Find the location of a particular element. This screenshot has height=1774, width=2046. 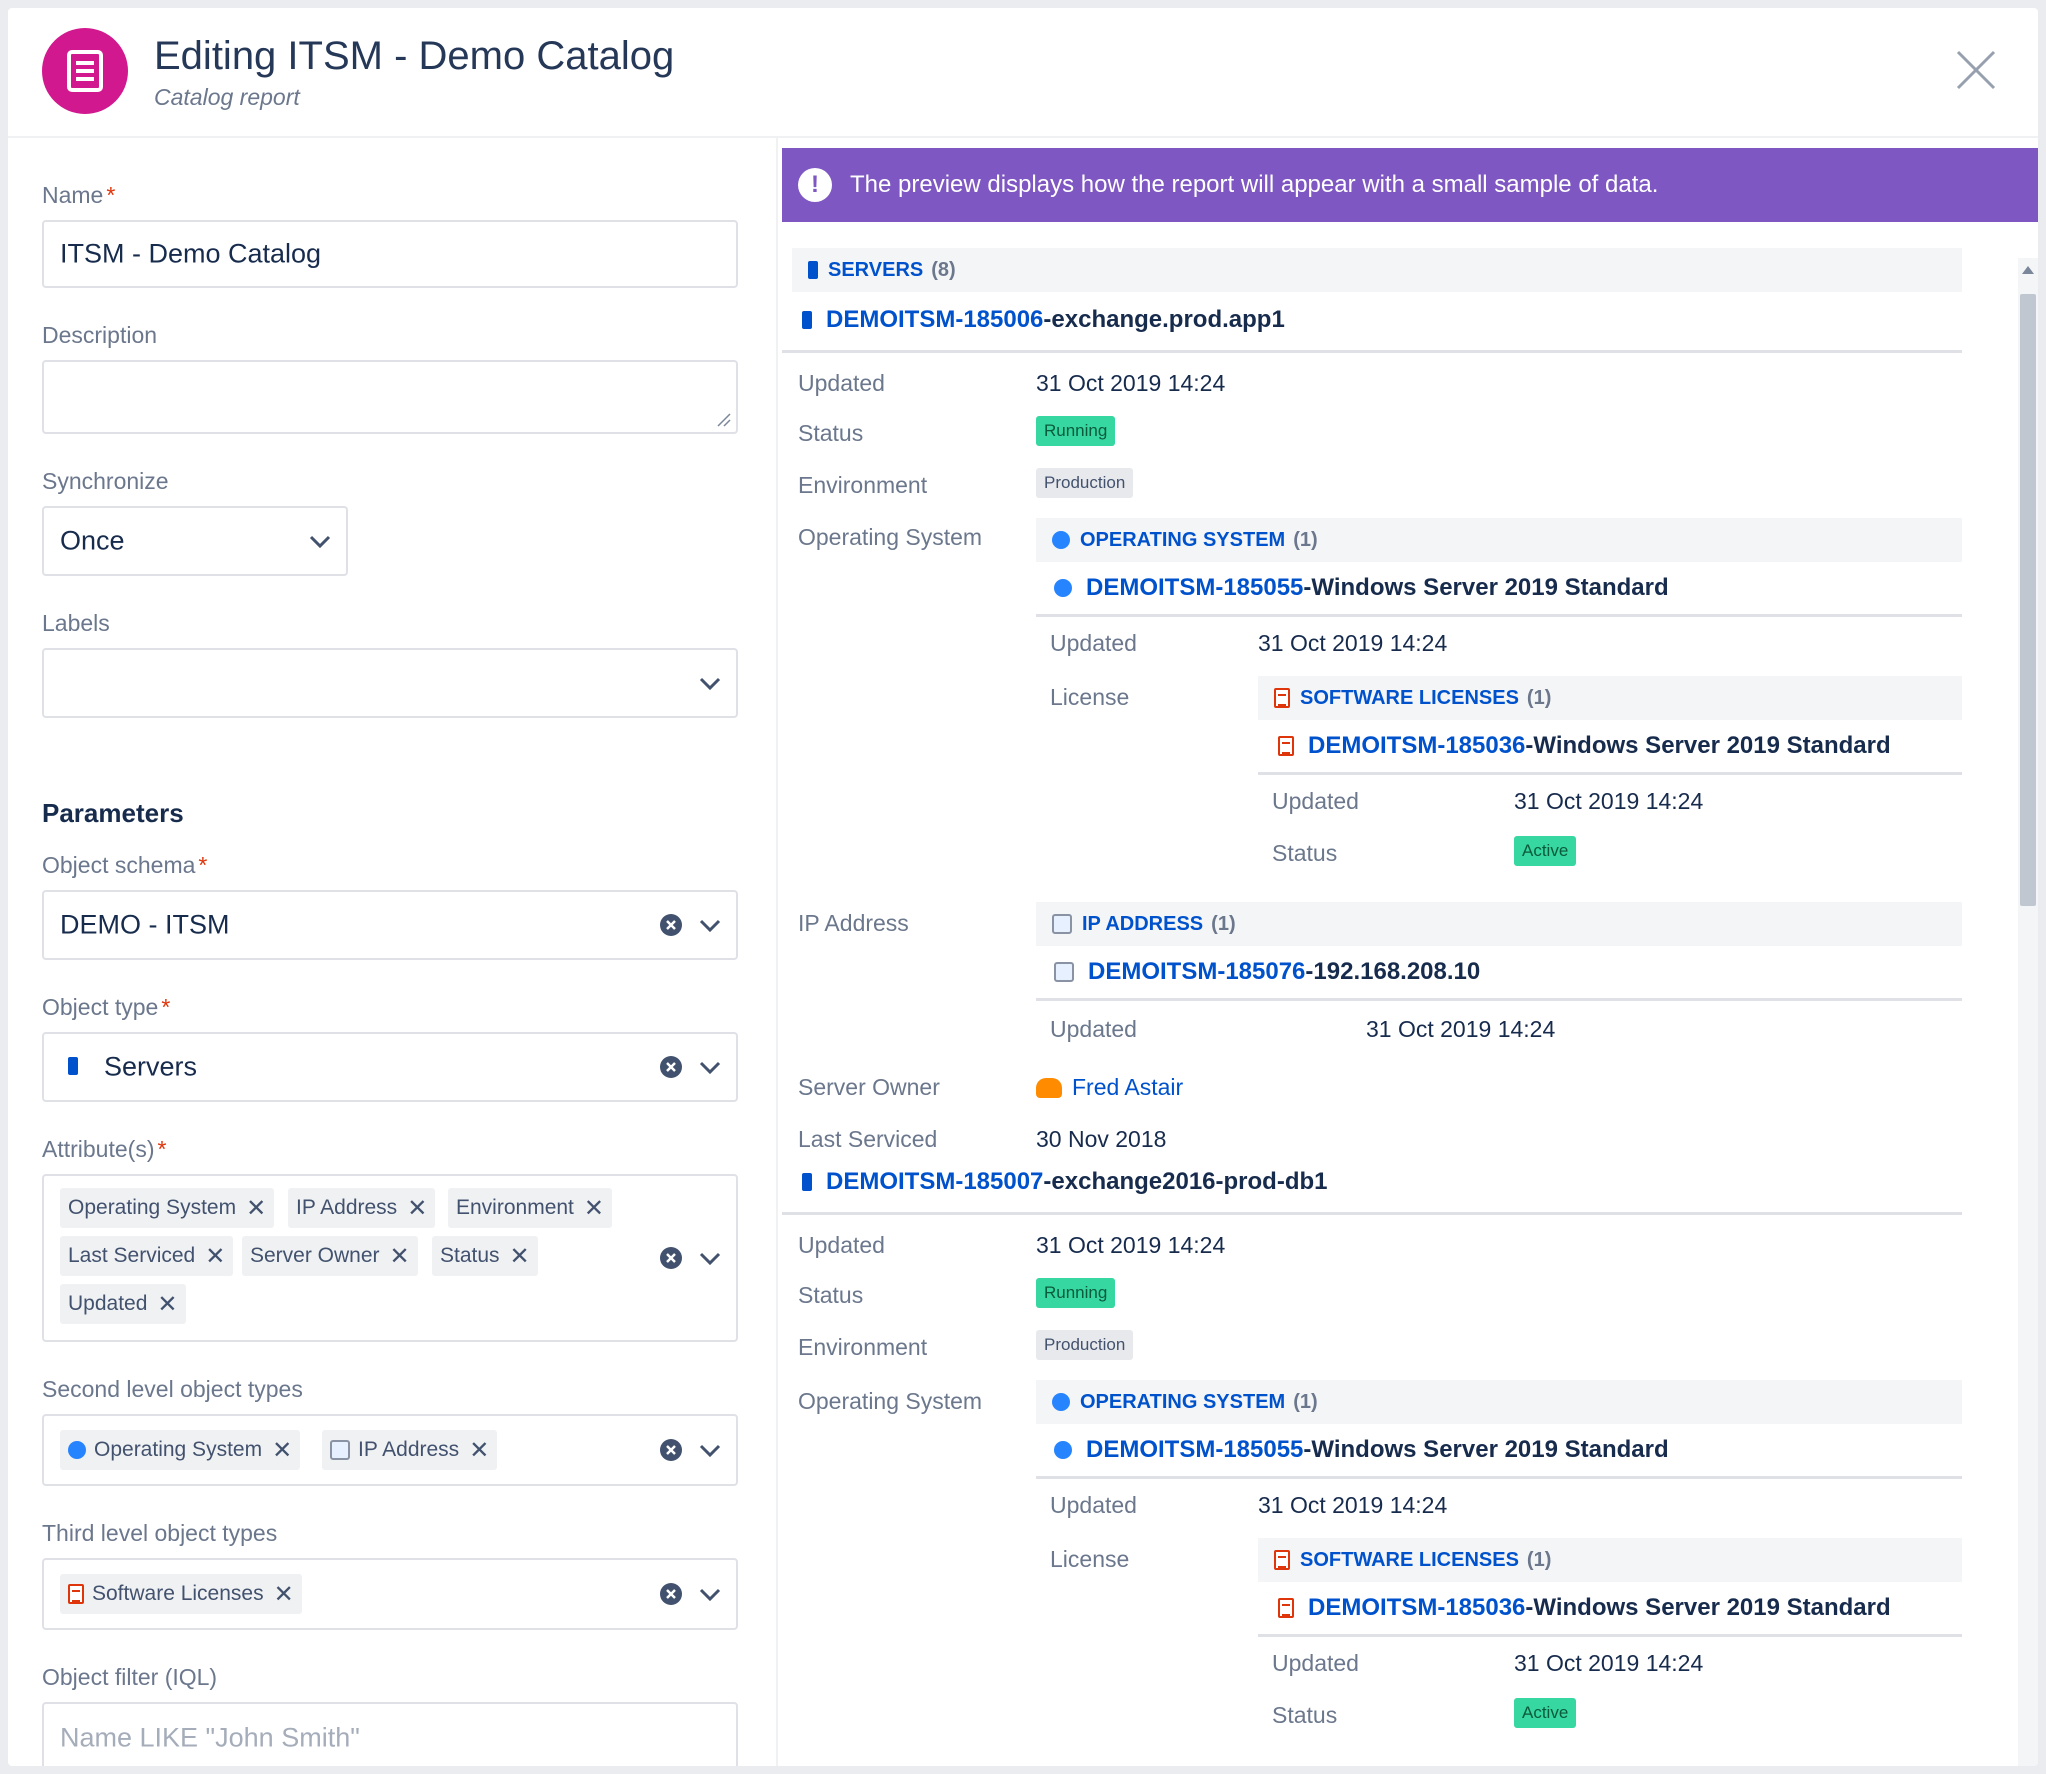

ip-icon is located at coordinates (1062, 924).